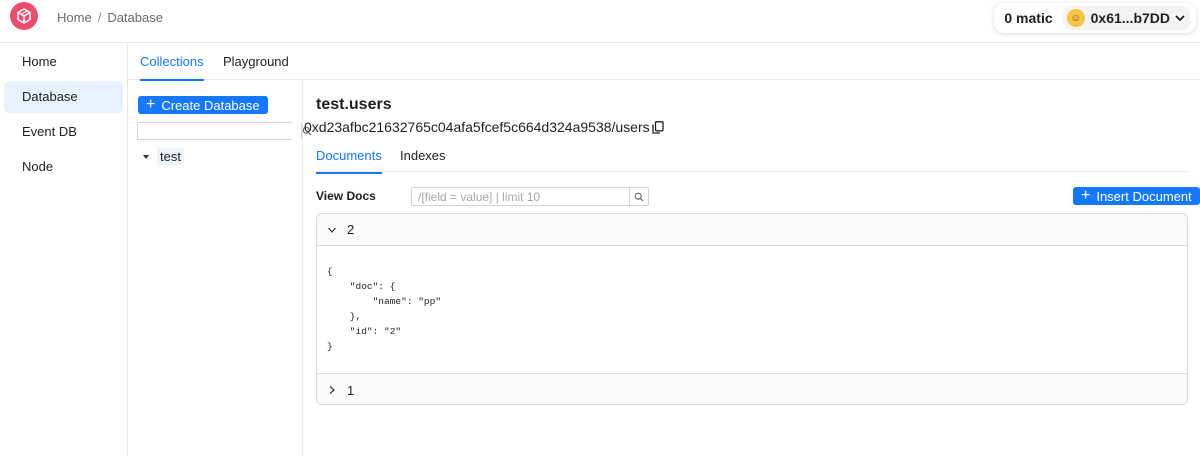 The height and width of the screenshot is (456, 1200). I want to click on collection-search, so click(224, 131).